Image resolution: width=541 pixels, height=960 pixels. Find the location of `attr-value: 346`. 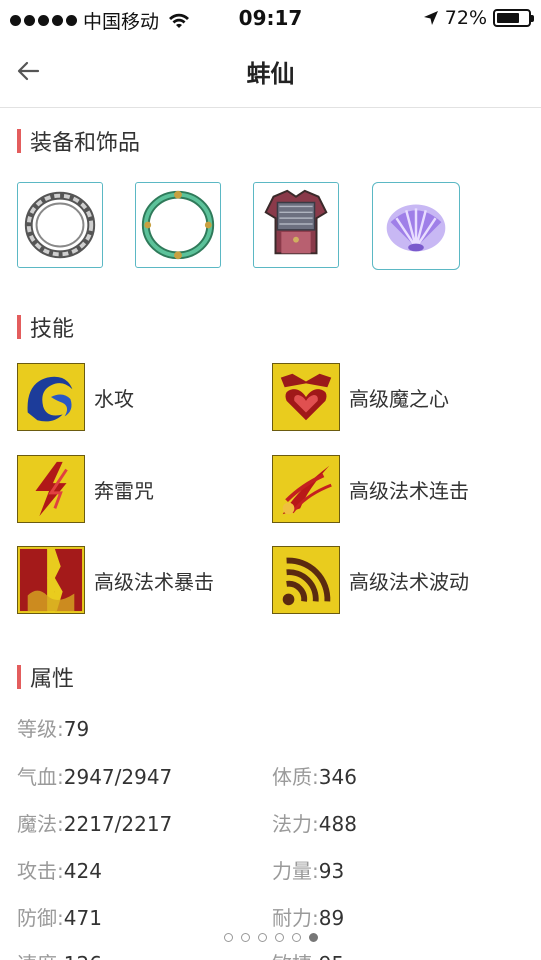

attr-value: 346 is located at coordinates (337, 777).